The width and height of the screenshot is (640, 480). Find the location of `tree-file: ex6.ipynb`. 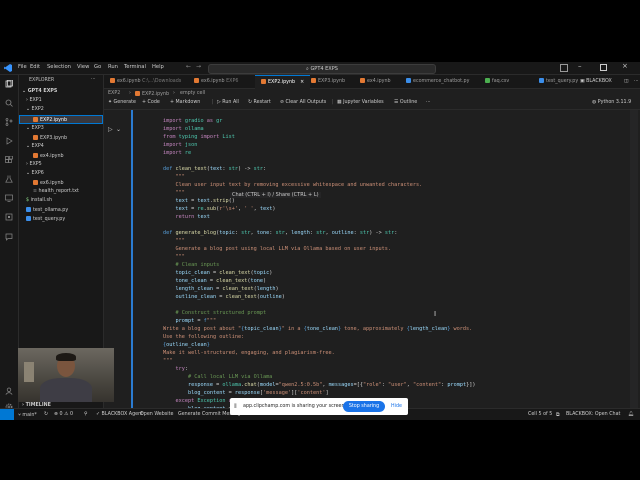

tree-file: ex6.ipynb is located at coordinates (48, 183).